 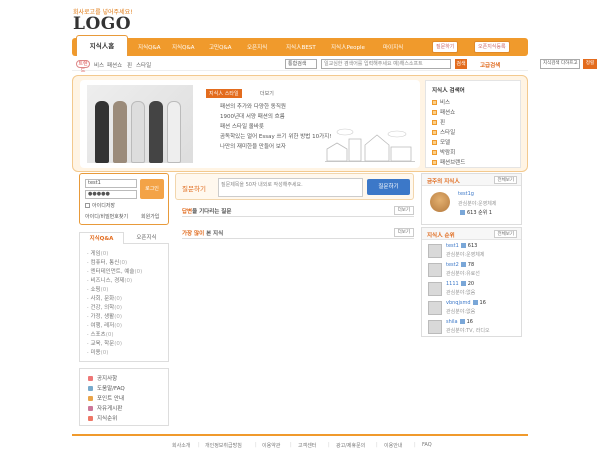 What do you see at coordinates (460, 265) in the screenshot?
I see `ranking-row: test2 78` at bounding box center [460, 265].